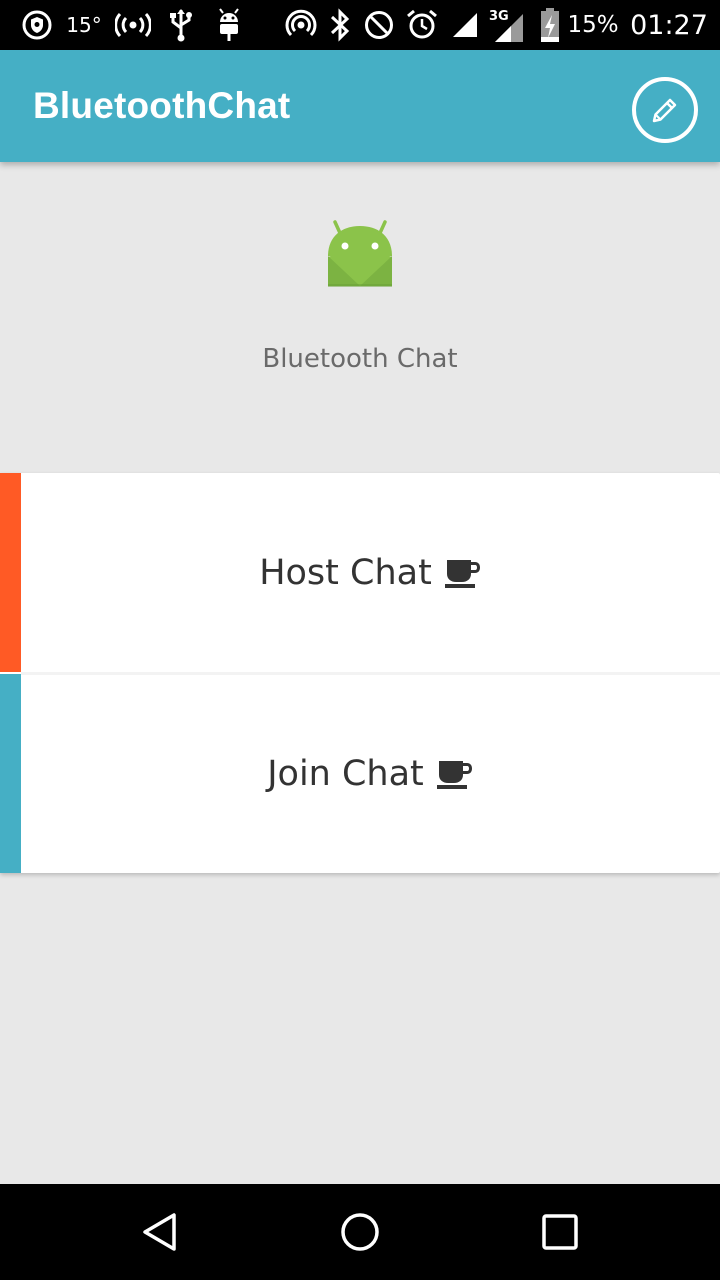 This screenshot has width=720, height=1280. What do you see at coordinates (181, 25) in the screenshot?
I see `usb-icon` at bounding box center [181, 25].